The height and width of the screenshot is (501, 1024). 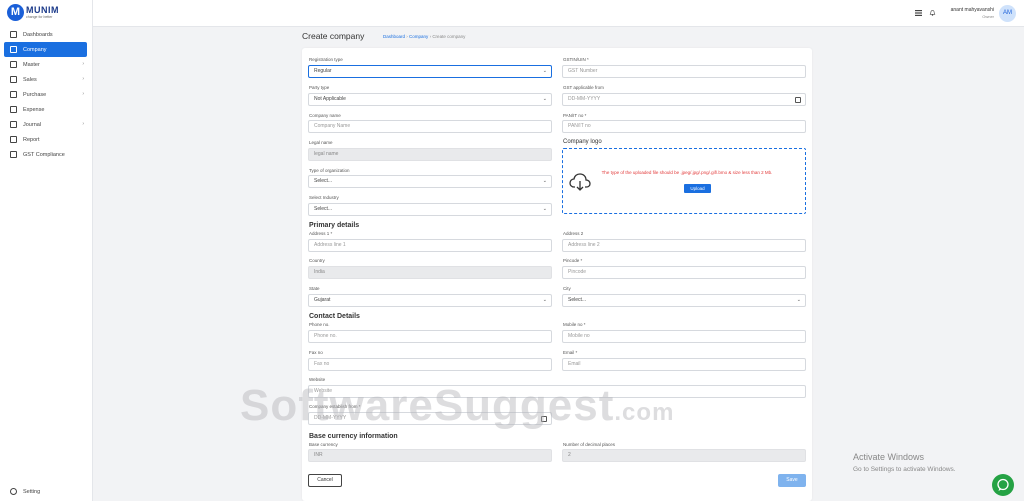 What do you see at coordinates (13, 79) in the screenshot?
I see `tag-icon` at bounding box center [13, 79].